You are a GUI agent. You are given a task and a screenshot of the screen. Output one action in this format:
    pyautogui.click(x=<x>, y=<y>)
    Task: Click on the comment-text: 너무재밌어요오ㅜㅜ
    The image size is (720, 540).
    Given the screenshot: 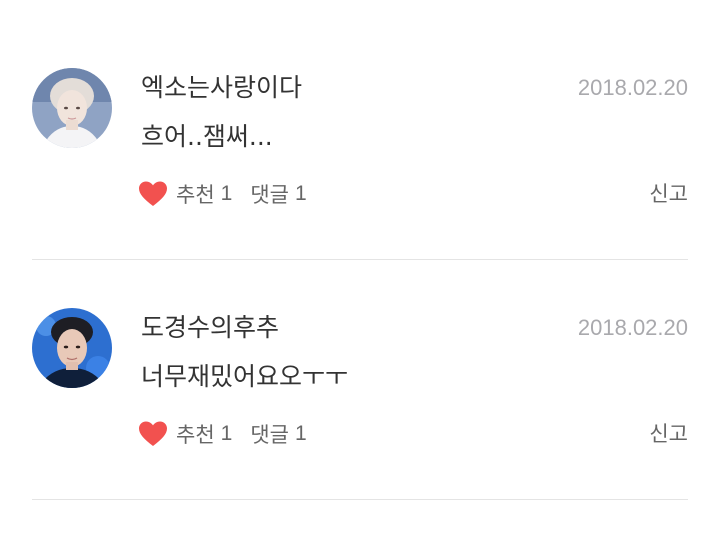 What is the action you would take?
    pyautogui.click(x=245, y=376)
    